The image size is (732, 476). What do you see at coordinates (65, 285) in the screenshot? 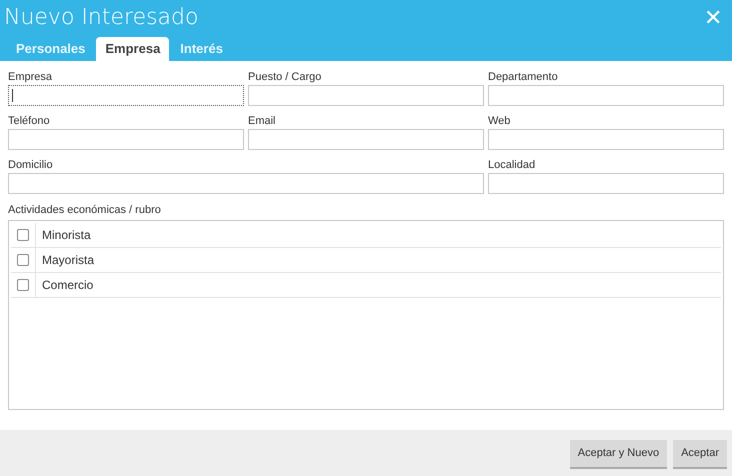
I see `list-item: Comercio` at bounding box center [65, 285].